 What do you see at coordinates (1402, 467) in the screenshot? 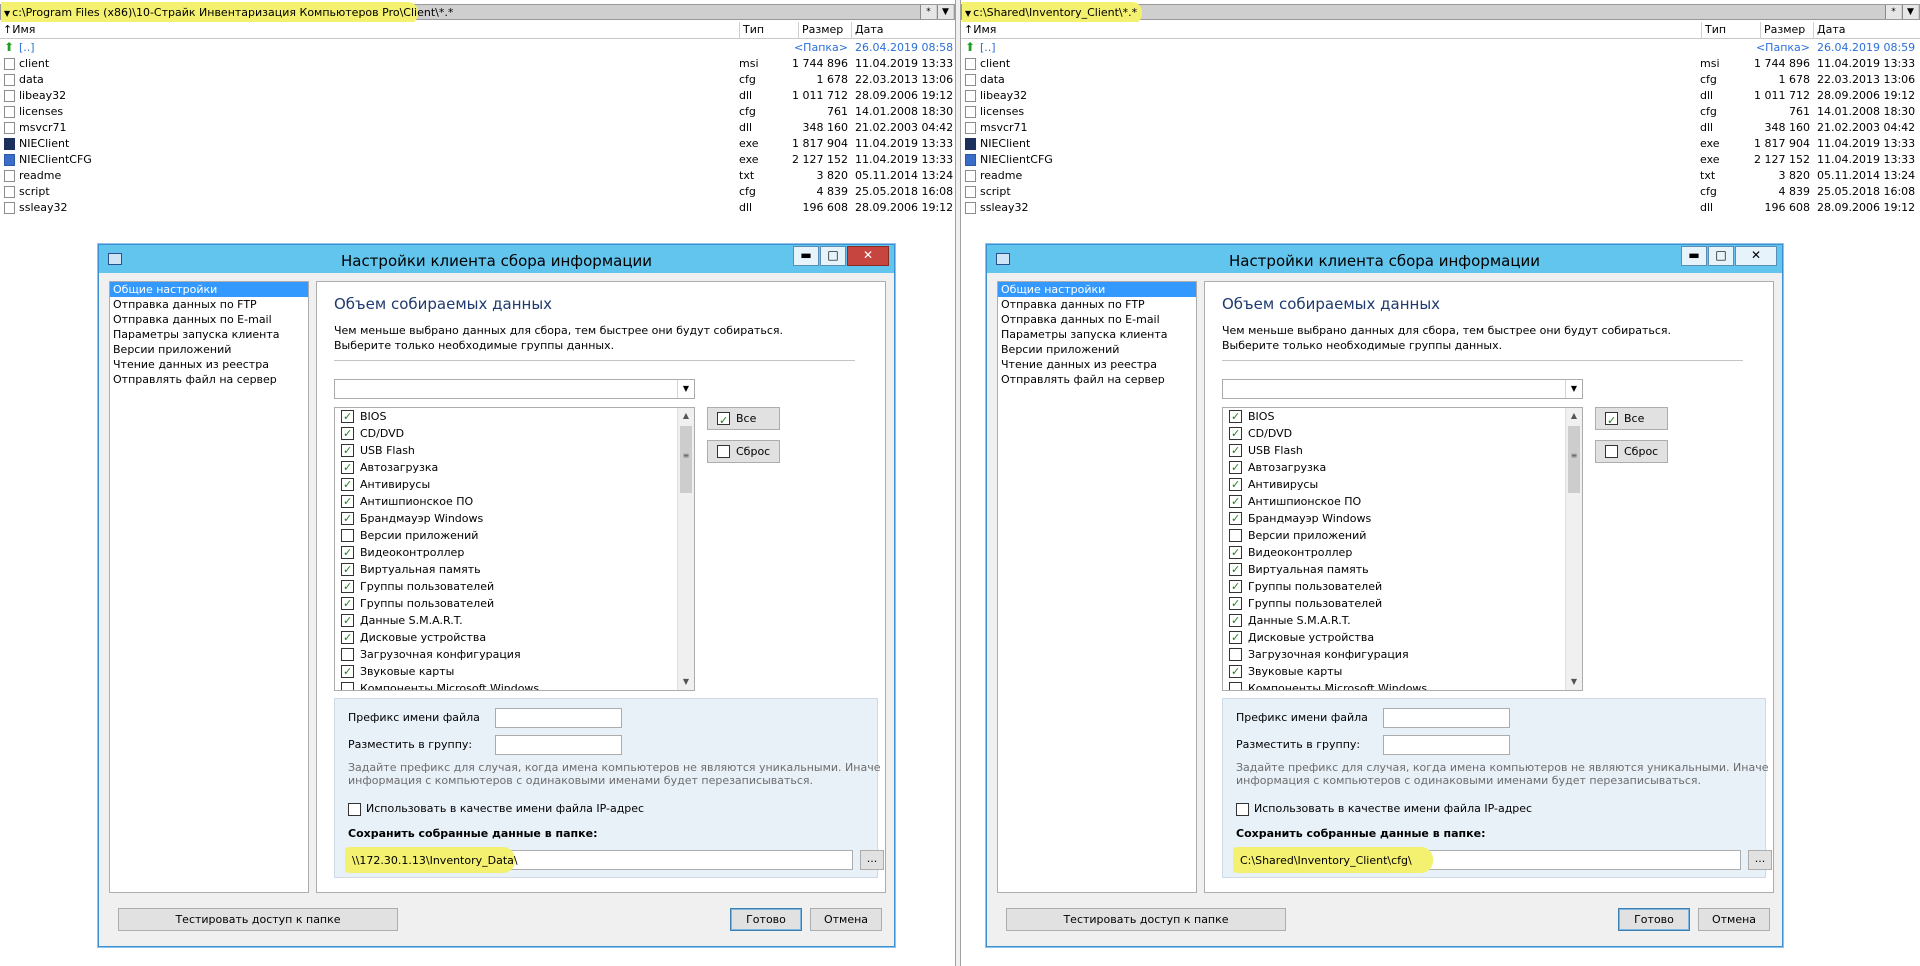
I see `checklist-item: Автозагрузка` at bounding box center [1402, 467].